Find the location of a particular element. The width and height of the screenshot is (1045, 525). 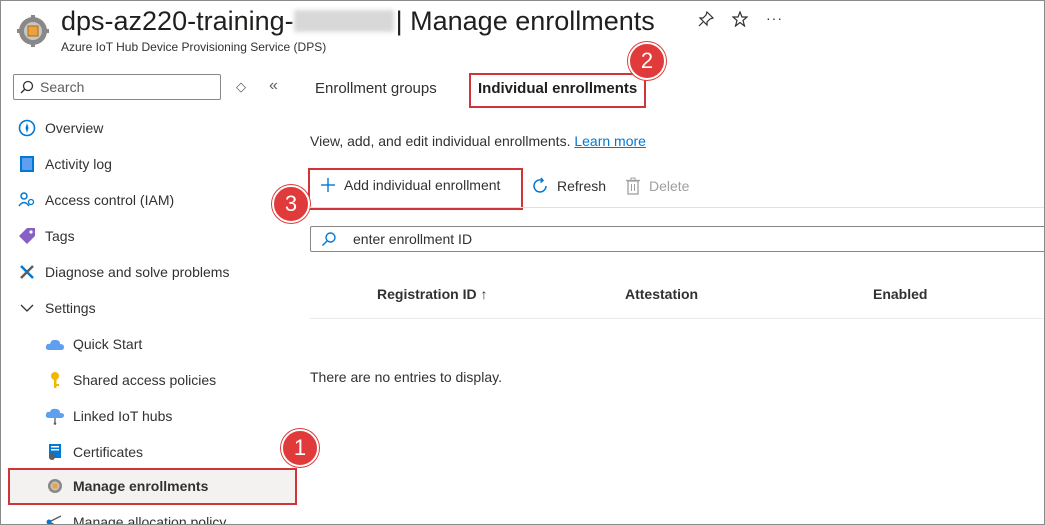

tab-enrollment-groups: Enrollment groups is located at coordinates (376, 88).